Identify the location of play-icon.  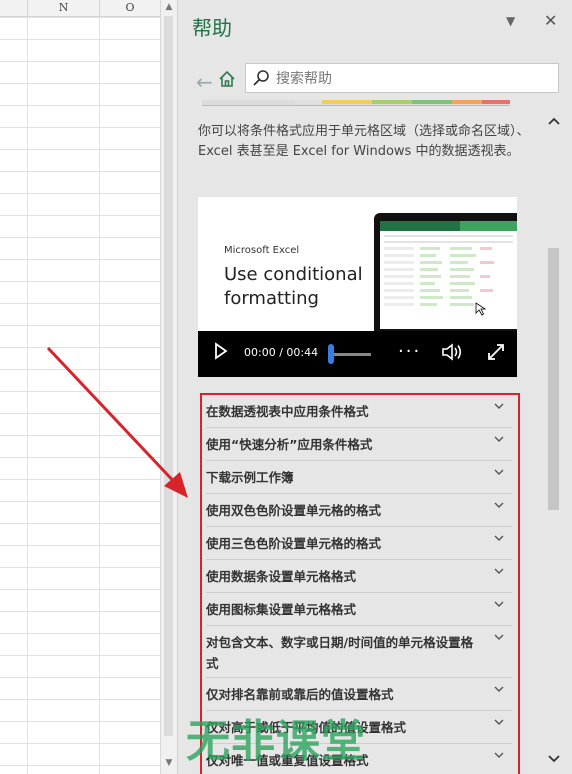
(221, 351).